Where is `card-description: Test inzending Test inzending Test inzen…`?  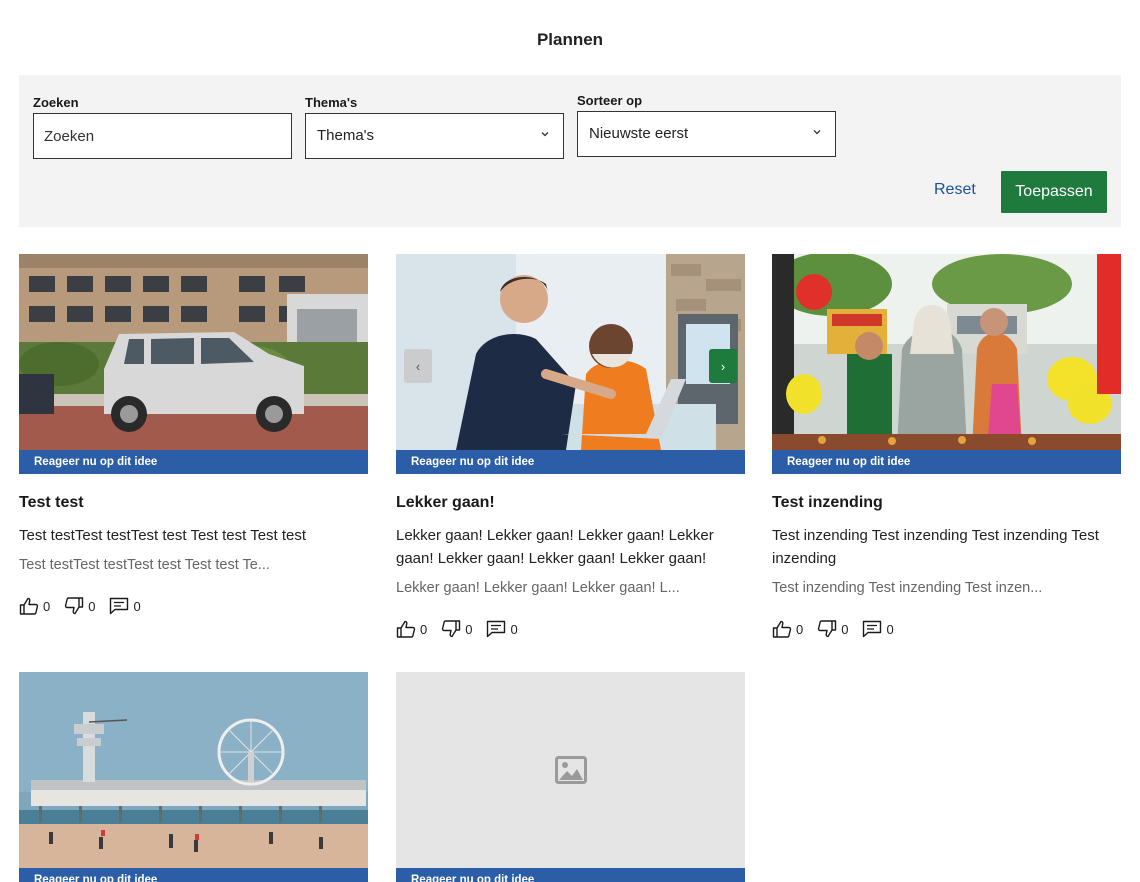
card-description: Test inzending Test inzending Test inzen… is located at coordinates (907, 588).